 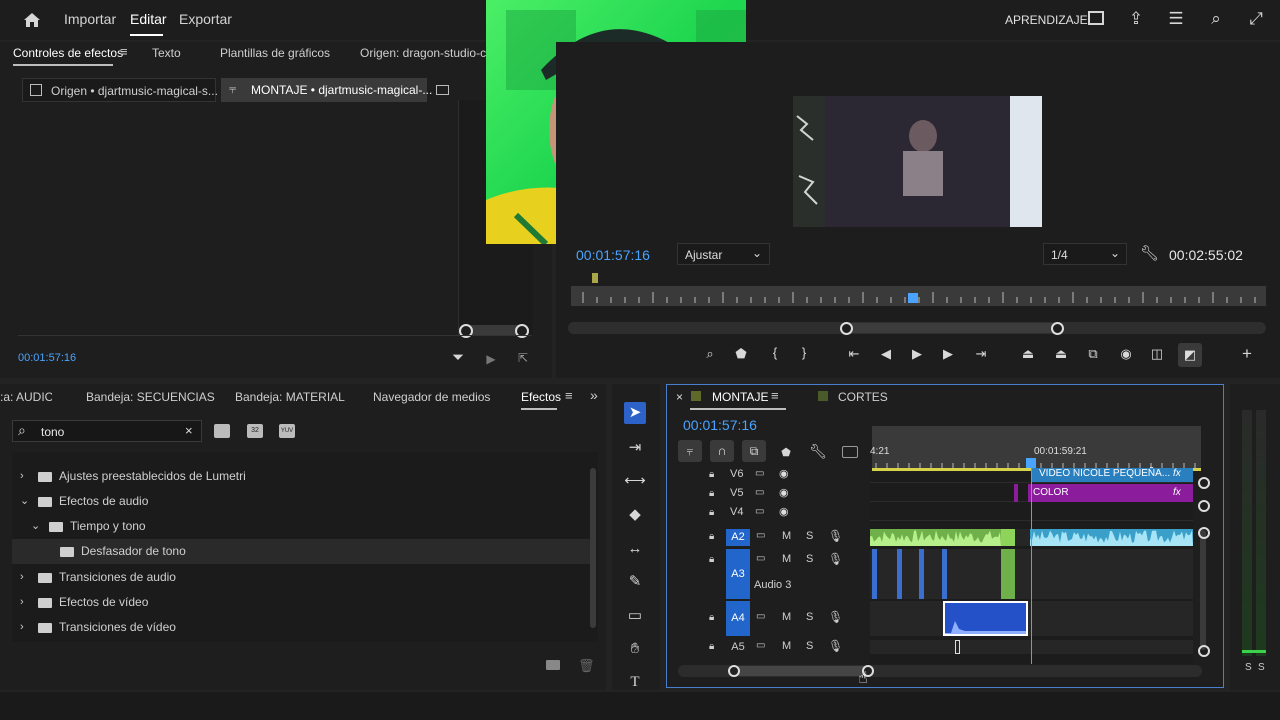 I want to click on type-tool-icon: T, so click(x=635, y=682).